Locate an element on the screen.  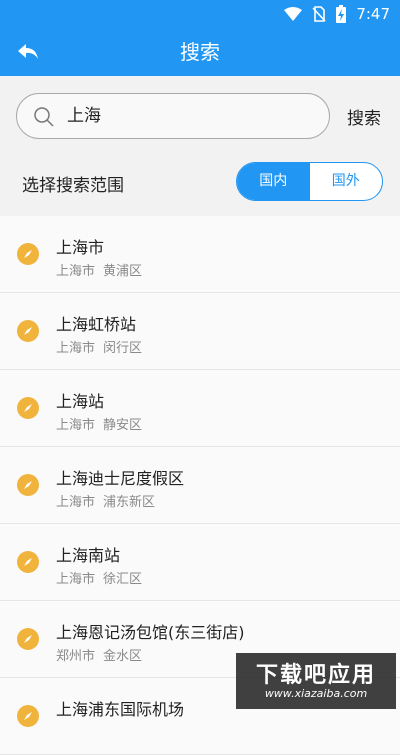
search-button: 搜索 is located at coordinates (364, 116).